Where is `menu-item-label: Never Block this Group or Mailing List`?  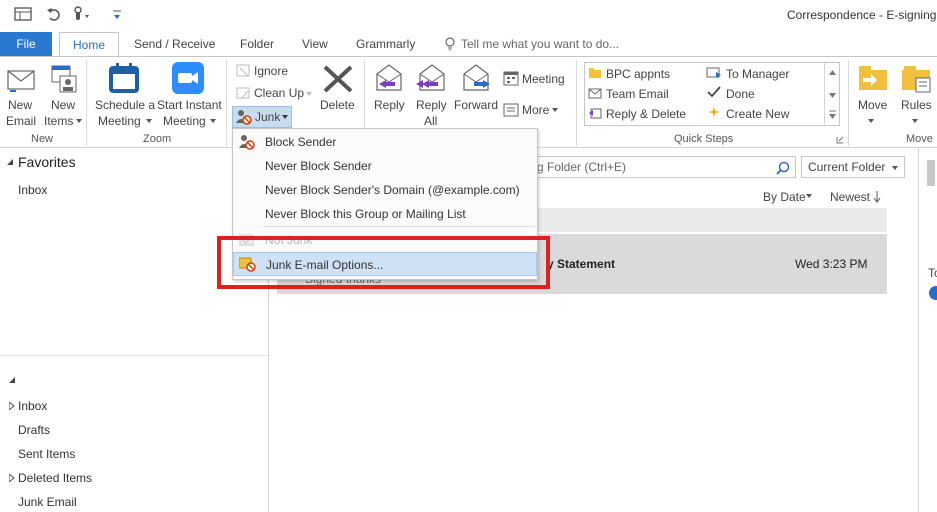 menu-item-label: Never Block this Group or Mailing List is located at coordinates (365, 214).